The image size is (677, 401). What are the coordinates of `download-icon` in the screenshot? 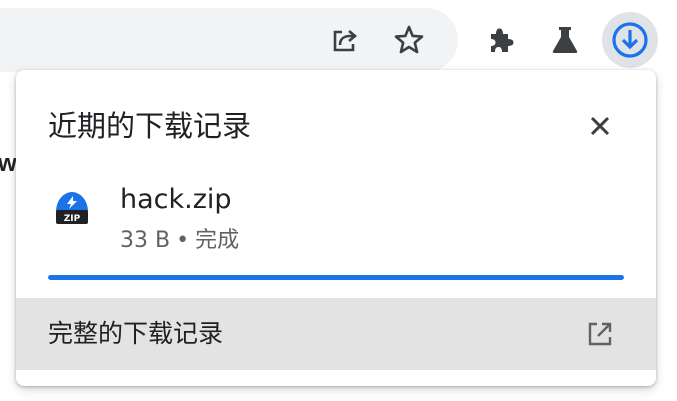 It's located at (630, 40).